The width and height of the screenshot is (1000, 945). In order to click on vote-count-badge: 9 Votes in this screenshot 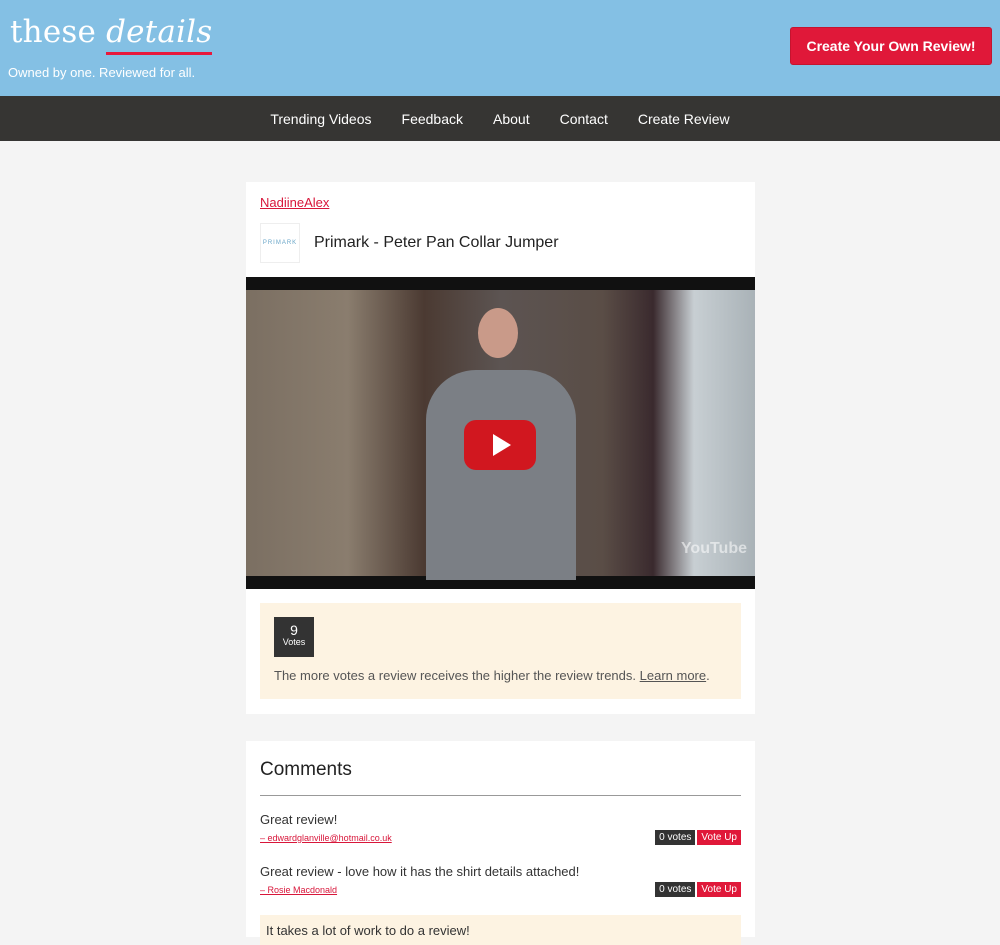, I will do `click(294, 637)`.